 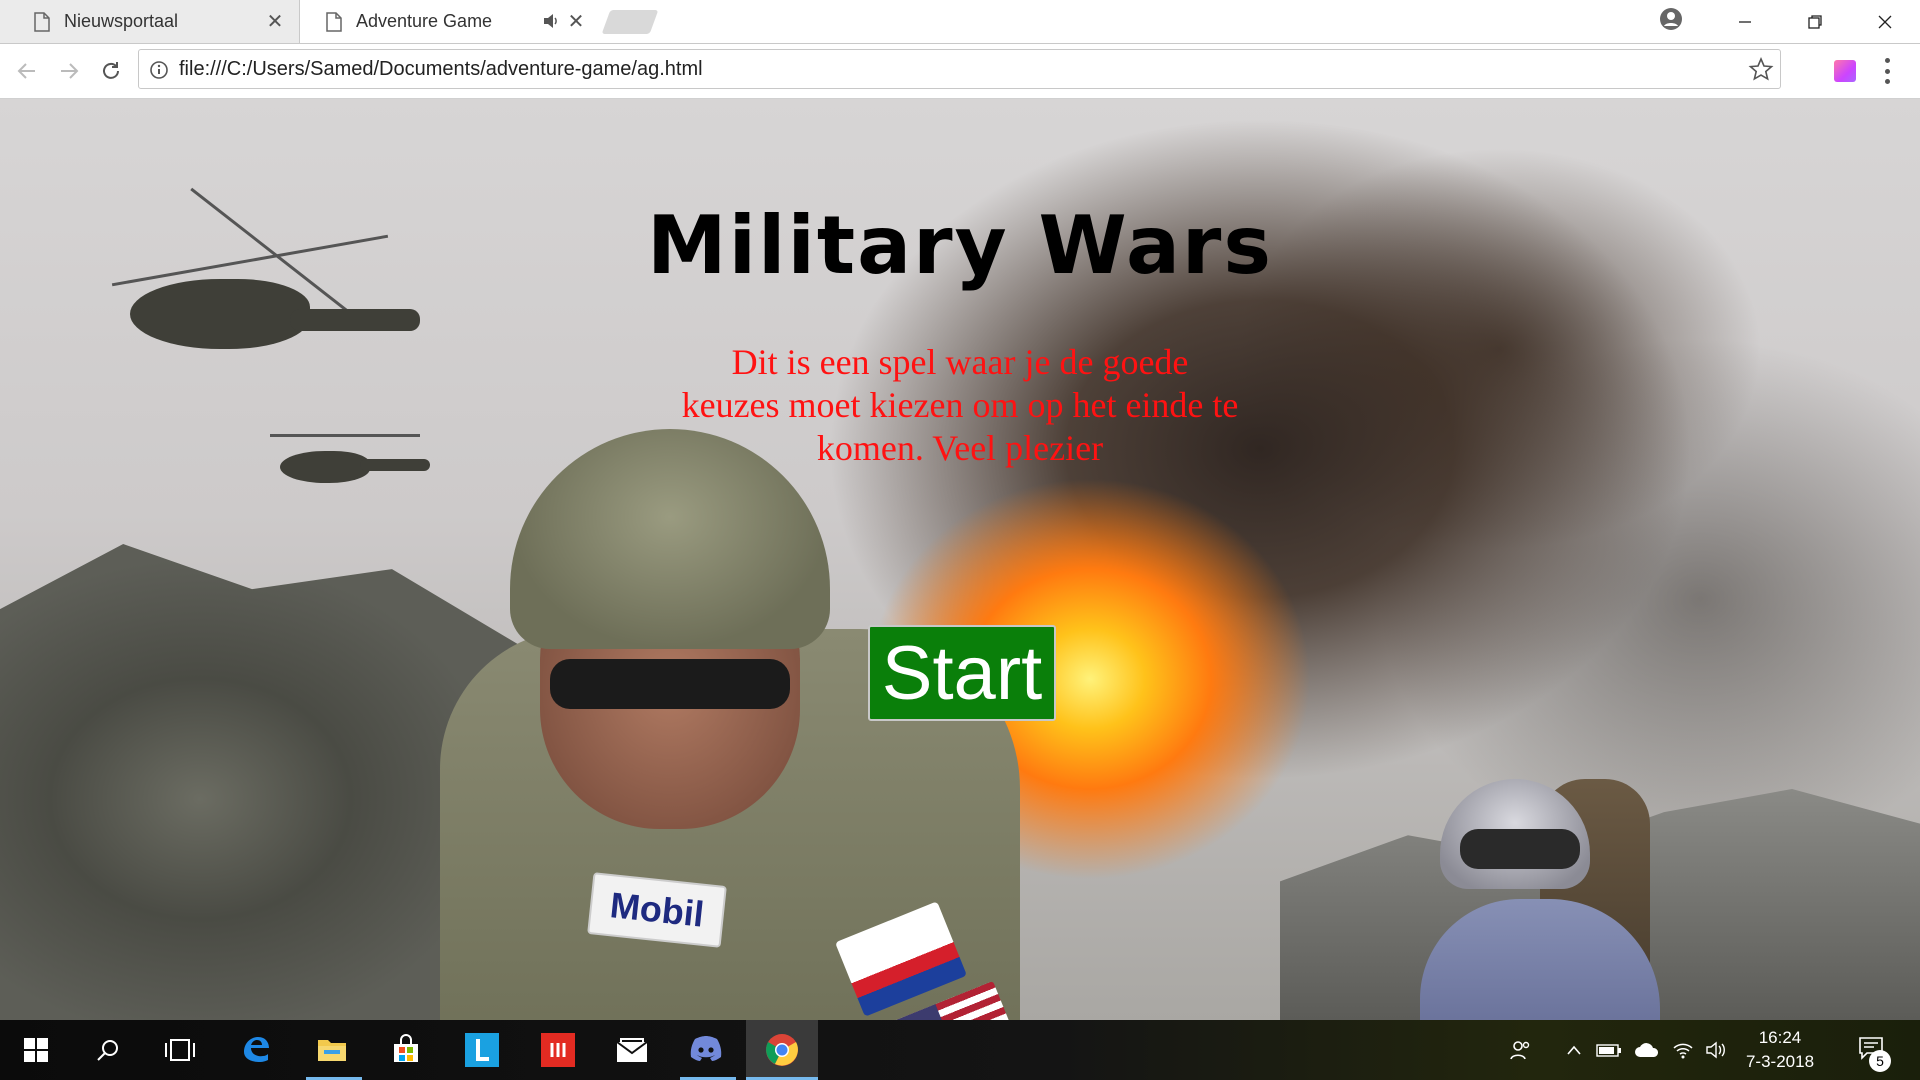 I want to click on windows-start-icon, so click(x=36, y=1050).